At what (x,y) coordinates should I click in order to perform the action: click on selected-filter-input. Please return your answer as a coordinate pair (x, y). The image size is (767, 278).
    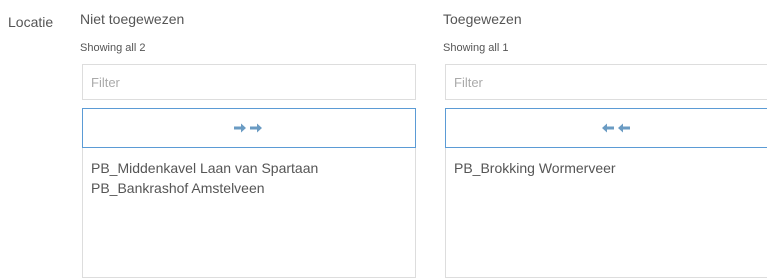
    Looking at the image, I should click on (606, 82).